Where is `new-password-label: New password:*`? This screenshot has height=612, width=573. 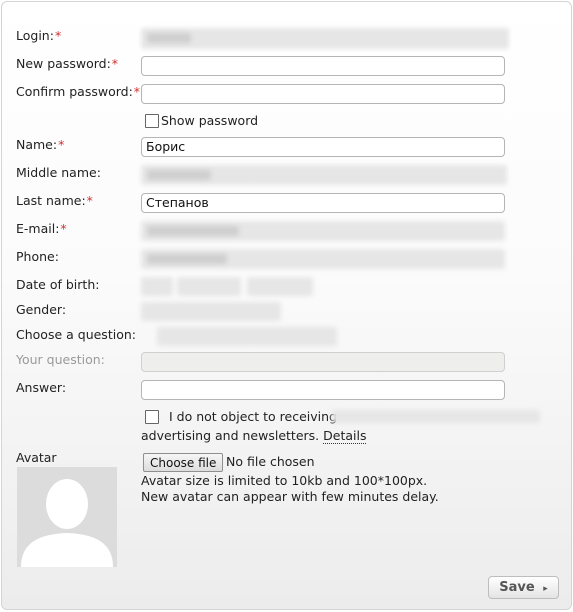
new-password-label: New password:* is located at coordinates (67, 63).